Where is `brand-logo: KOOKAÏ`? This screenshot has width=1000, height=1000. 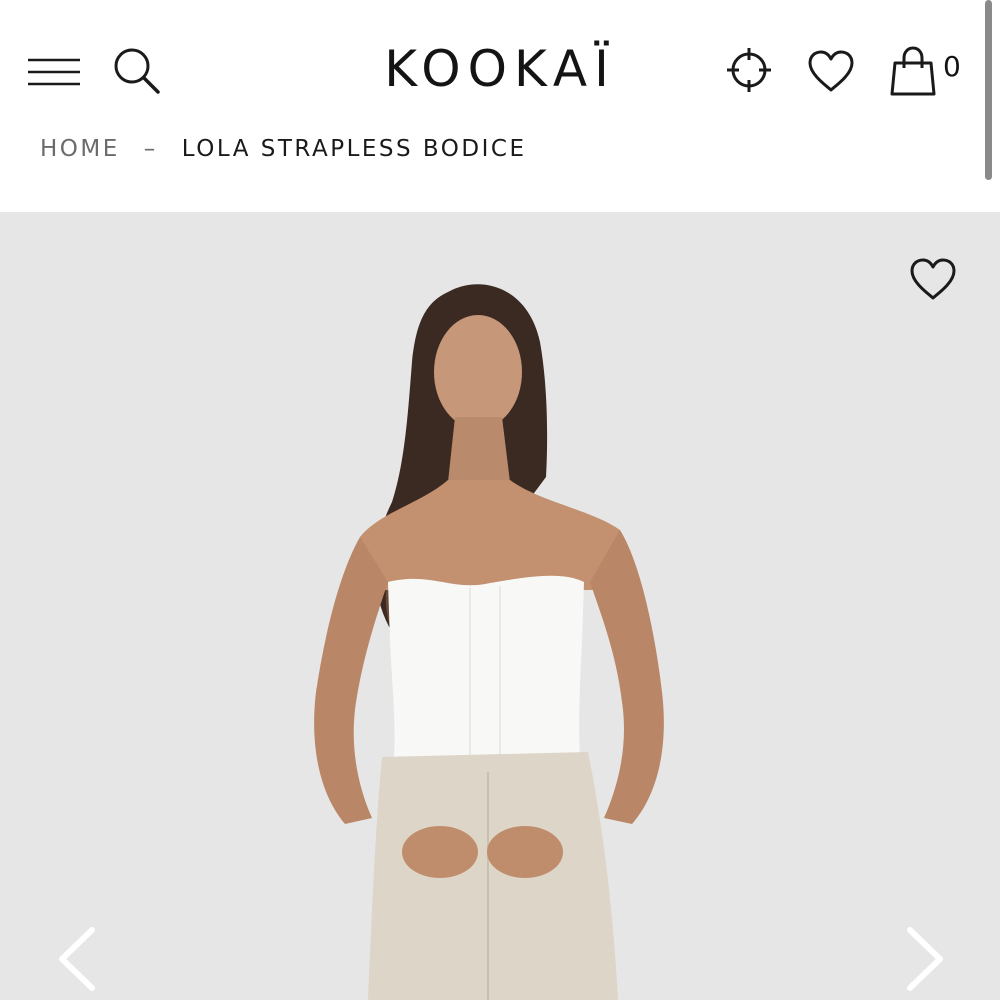 brand-logo: KOOKAÏ is located at coordinates (500, 69).